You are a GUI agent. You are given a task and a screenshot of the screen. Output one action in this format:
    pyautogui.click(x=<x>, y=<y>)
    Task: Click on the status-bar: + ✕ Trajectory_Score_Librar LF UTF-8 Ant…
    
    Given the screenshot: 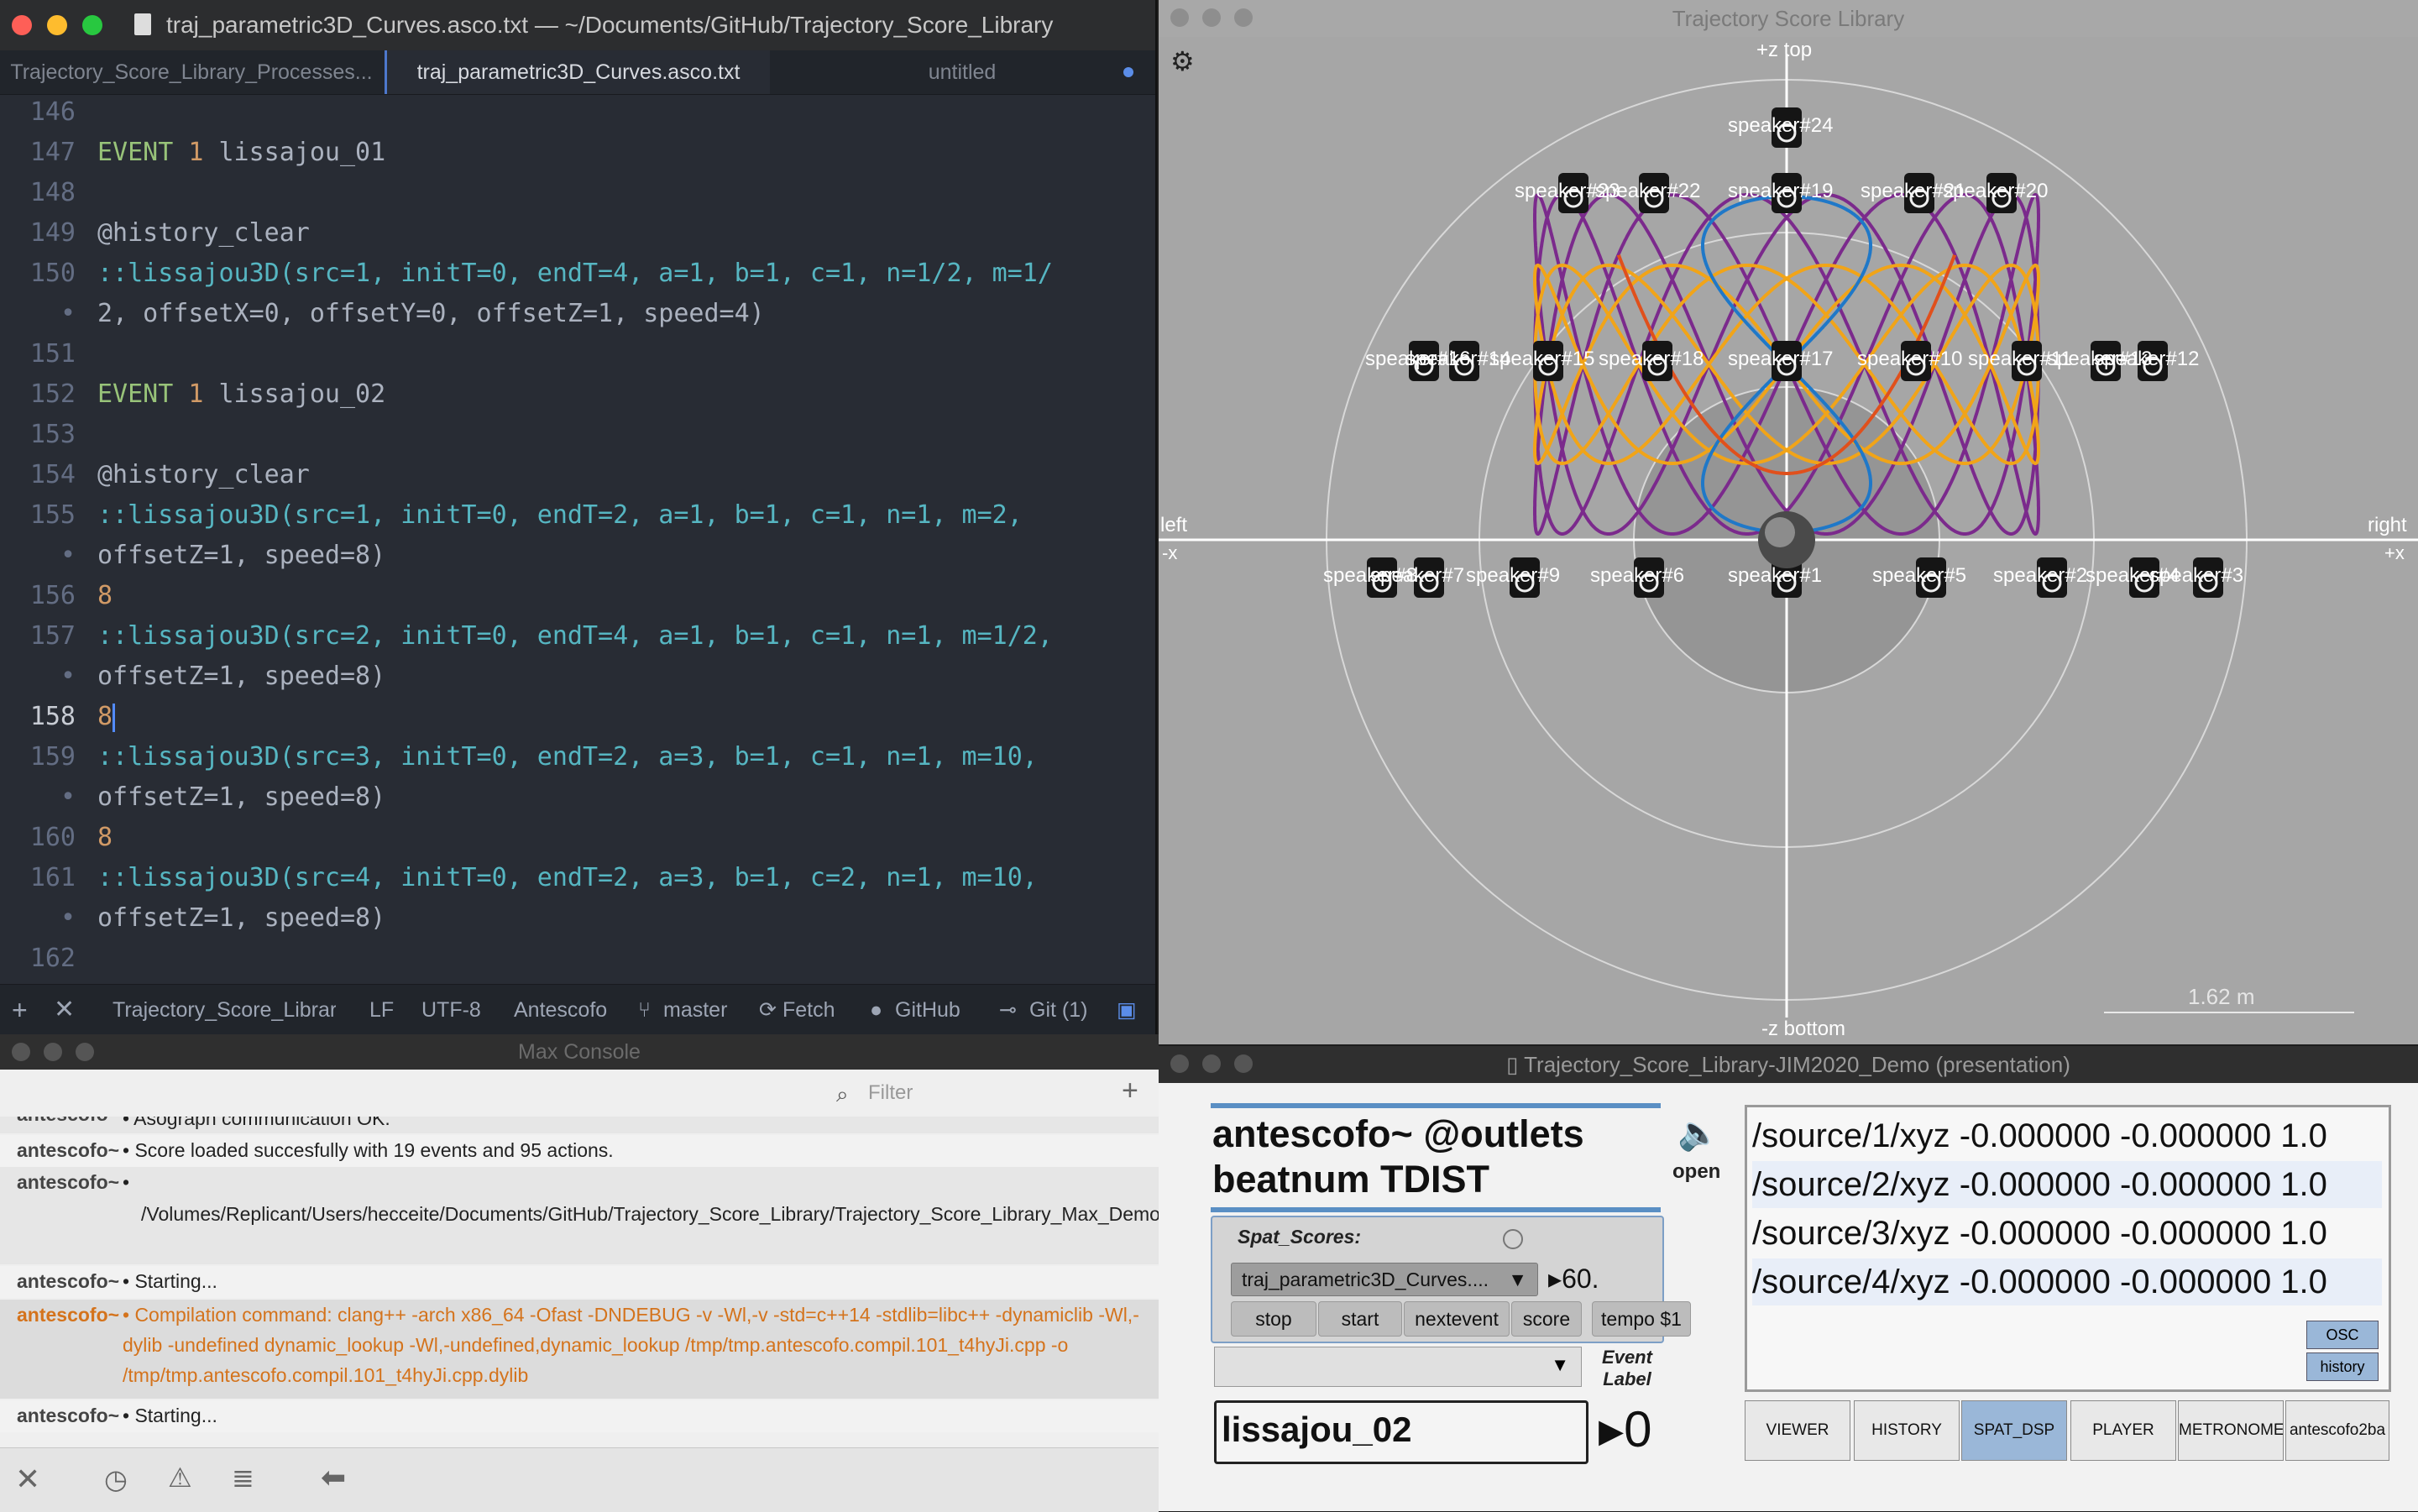 What is the action you would take?
    pyautogui.click(x=577, y=1009)
    